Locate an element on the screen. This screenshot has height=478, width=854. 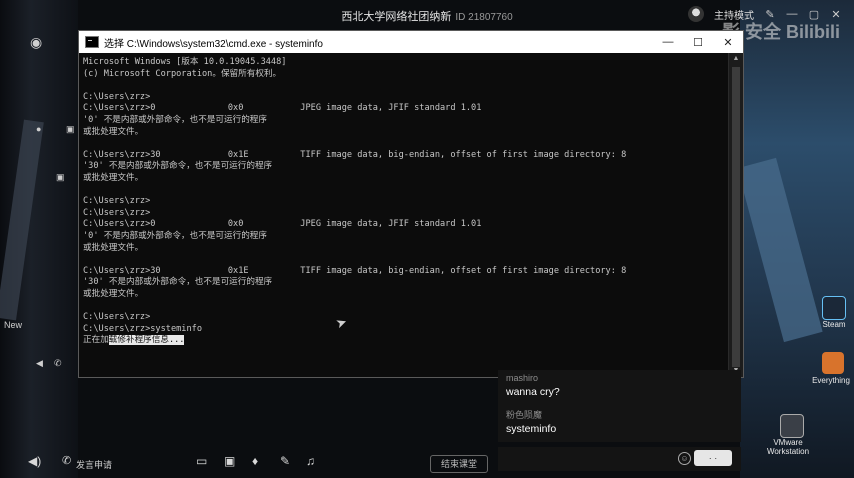
annotate-icon: ✎ is located at coordinates (285, 461).